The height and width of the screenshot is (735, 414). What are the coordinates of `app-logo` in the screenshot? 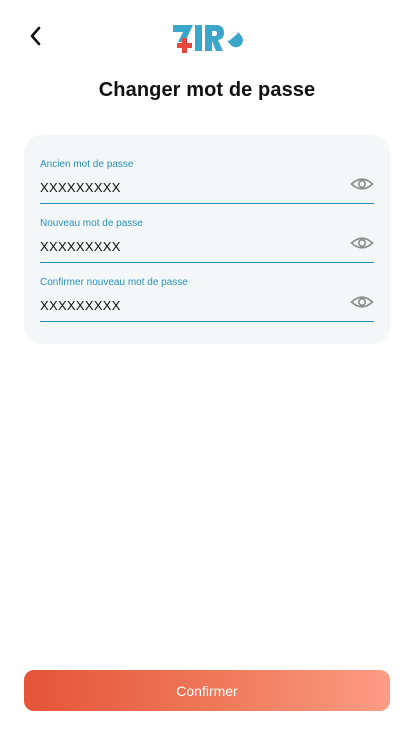 It's located at (208, 39).